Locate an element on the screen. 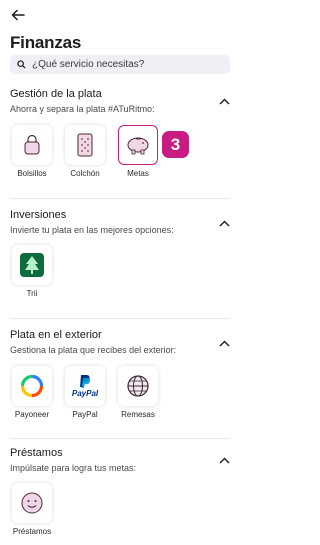 The height and width of the screenshot is (545, 320). section-title: Gestión de la plata is located at coordinates (56, 94).